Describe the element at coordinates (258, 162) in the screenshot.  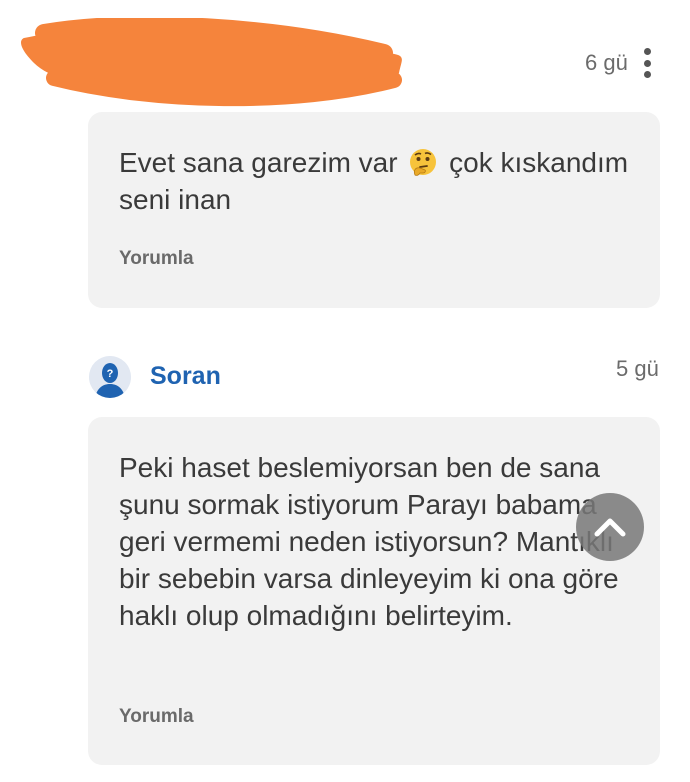
I see `comment-text-part: Evet sana garezim var` at that location.